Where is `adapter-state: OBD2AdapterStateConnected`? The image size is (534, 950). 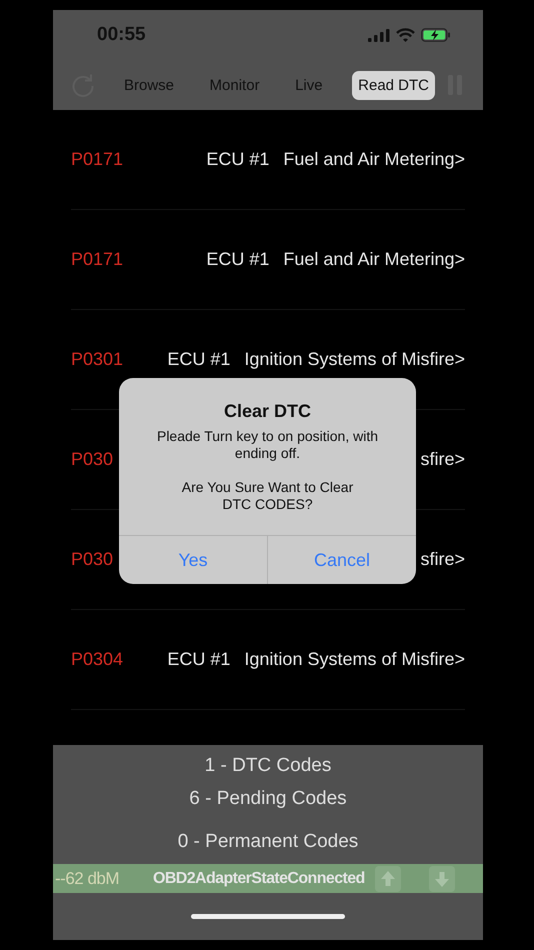 adapter-state: OBD2AdapterStateConnected is located at coordinates (259, 879).